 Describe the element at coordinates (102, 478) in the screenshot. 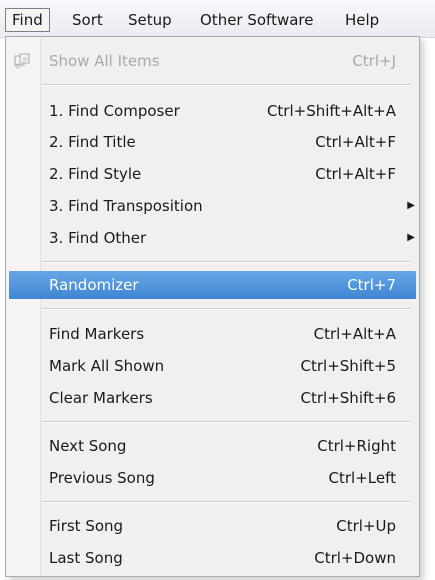

I see `menu-item-label: Previous Song` at that location.